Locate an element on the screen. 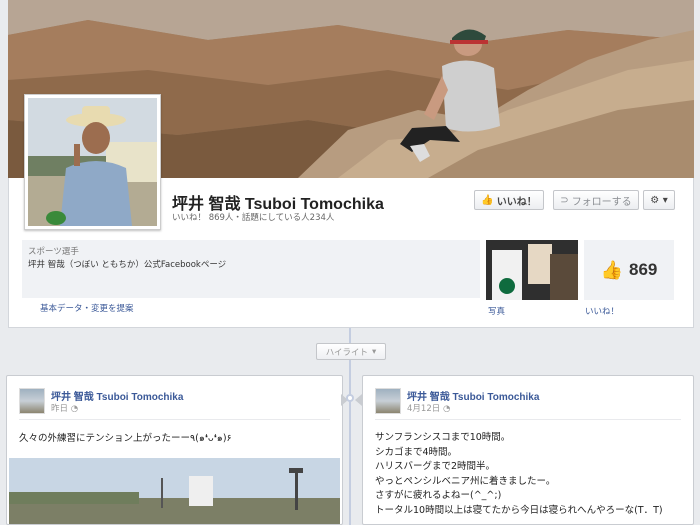 The width and height of the screenshot is (700, 525). like-button: 👍 いいね！ is located at coordinates (509, 200).